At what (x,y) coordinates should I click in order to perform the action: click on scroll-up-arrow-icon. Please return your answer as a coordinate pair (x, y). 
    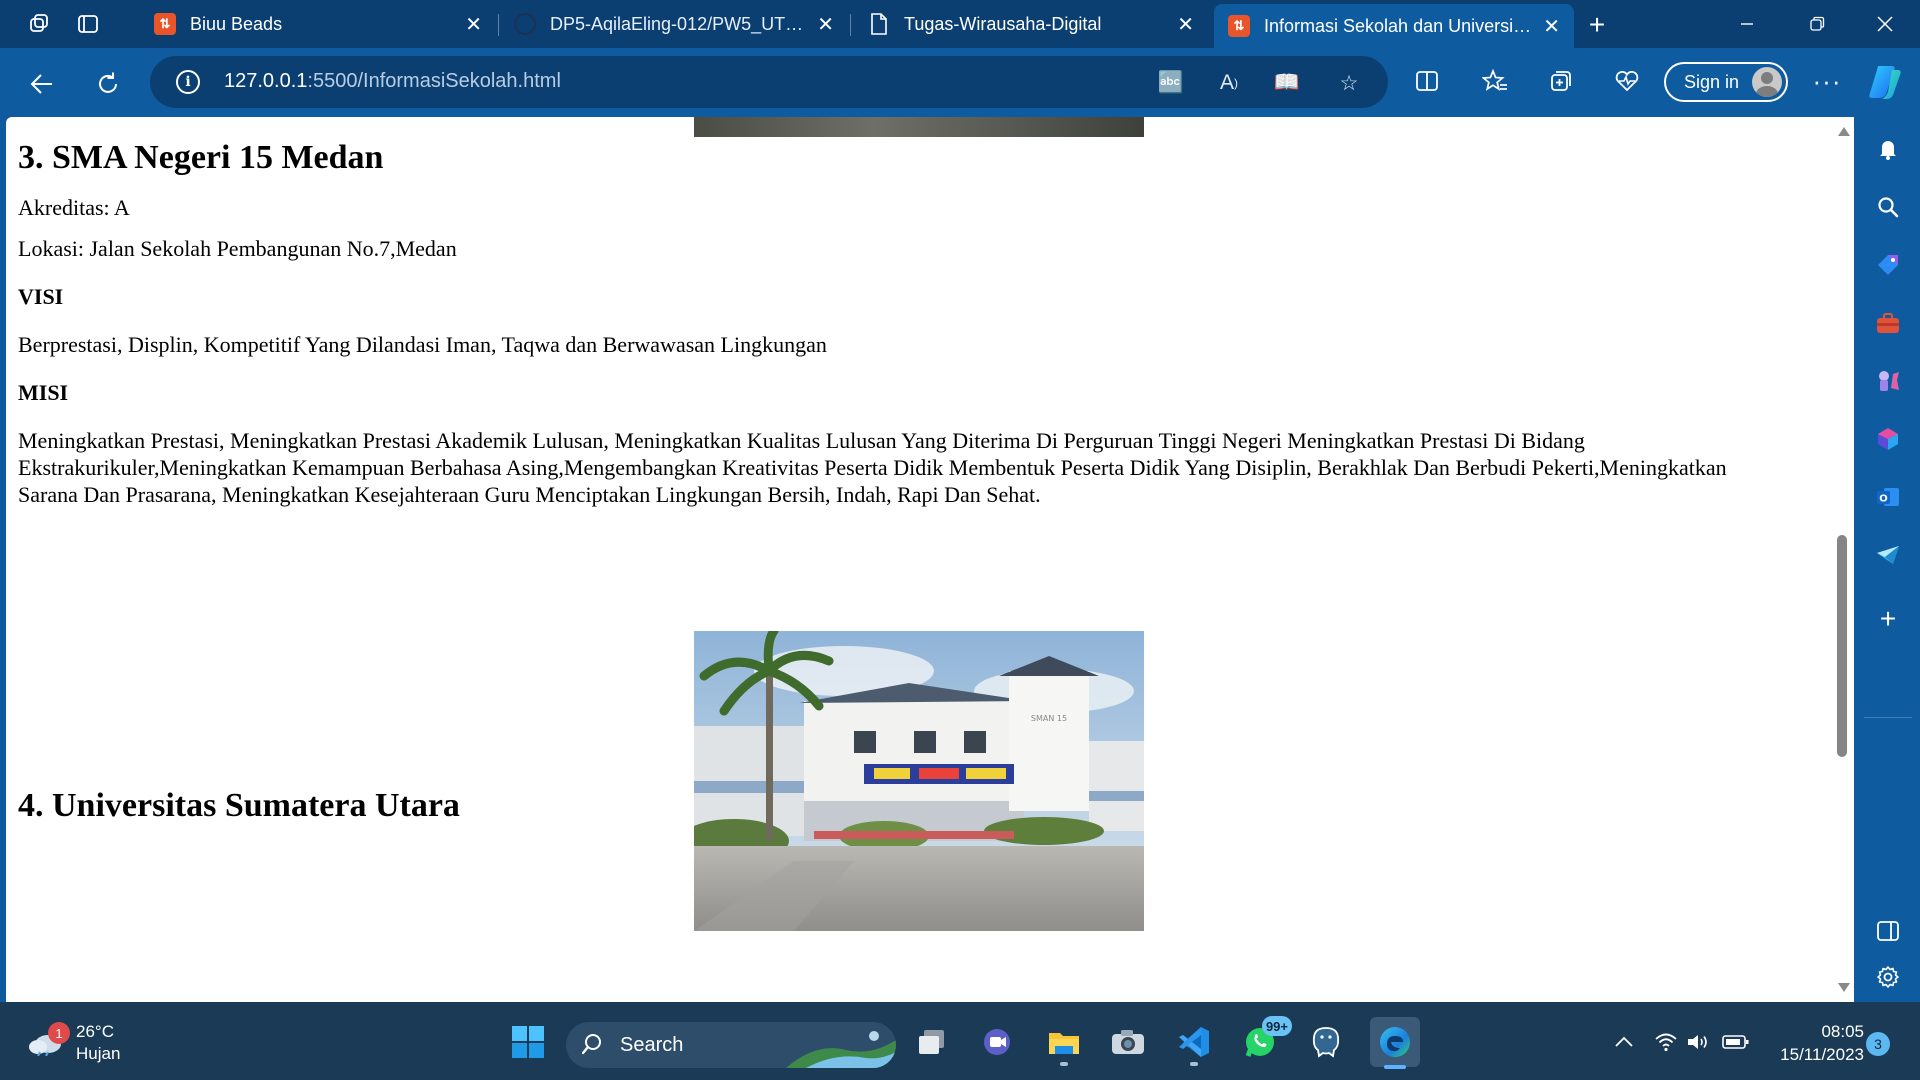
    Looking at the image, I should click on (1844, 131).